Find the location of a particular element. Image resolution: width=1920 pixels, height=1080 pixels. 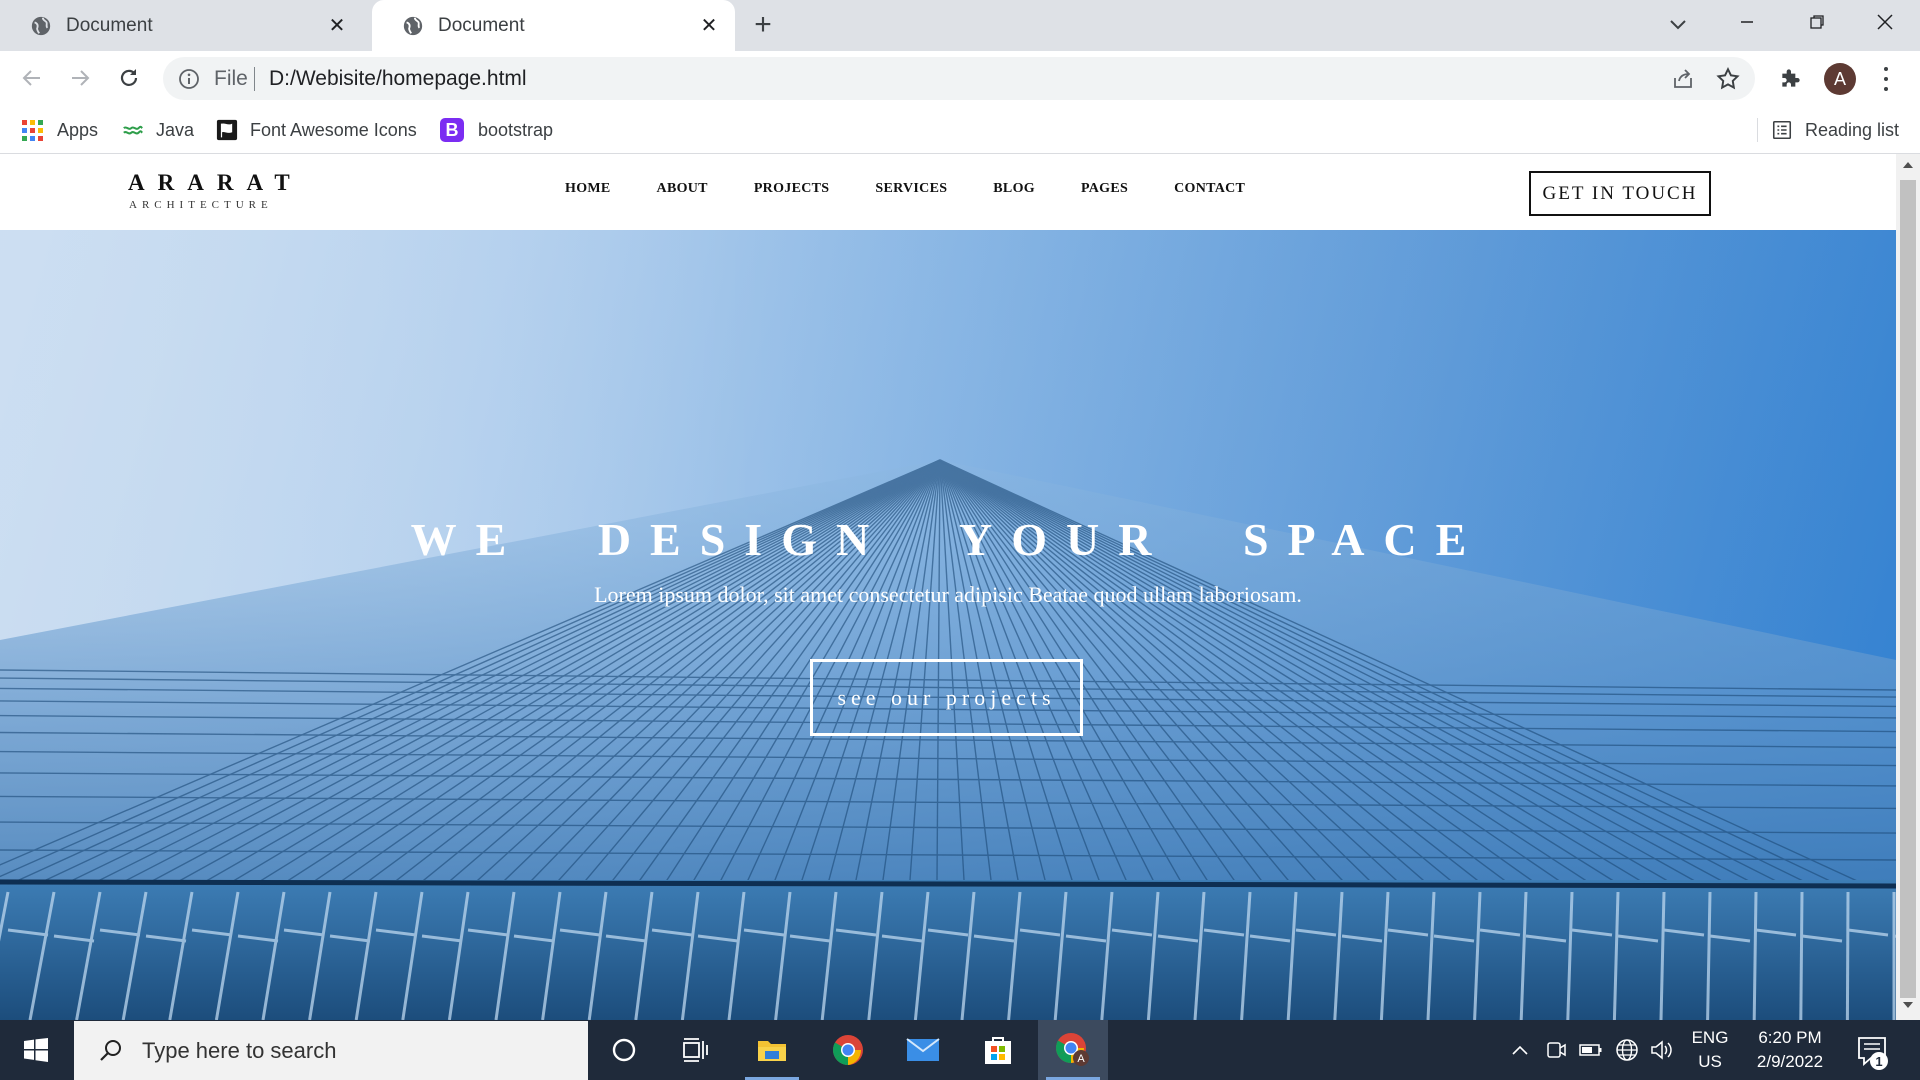

language-region: US is located at coordinates (1710, 1061).